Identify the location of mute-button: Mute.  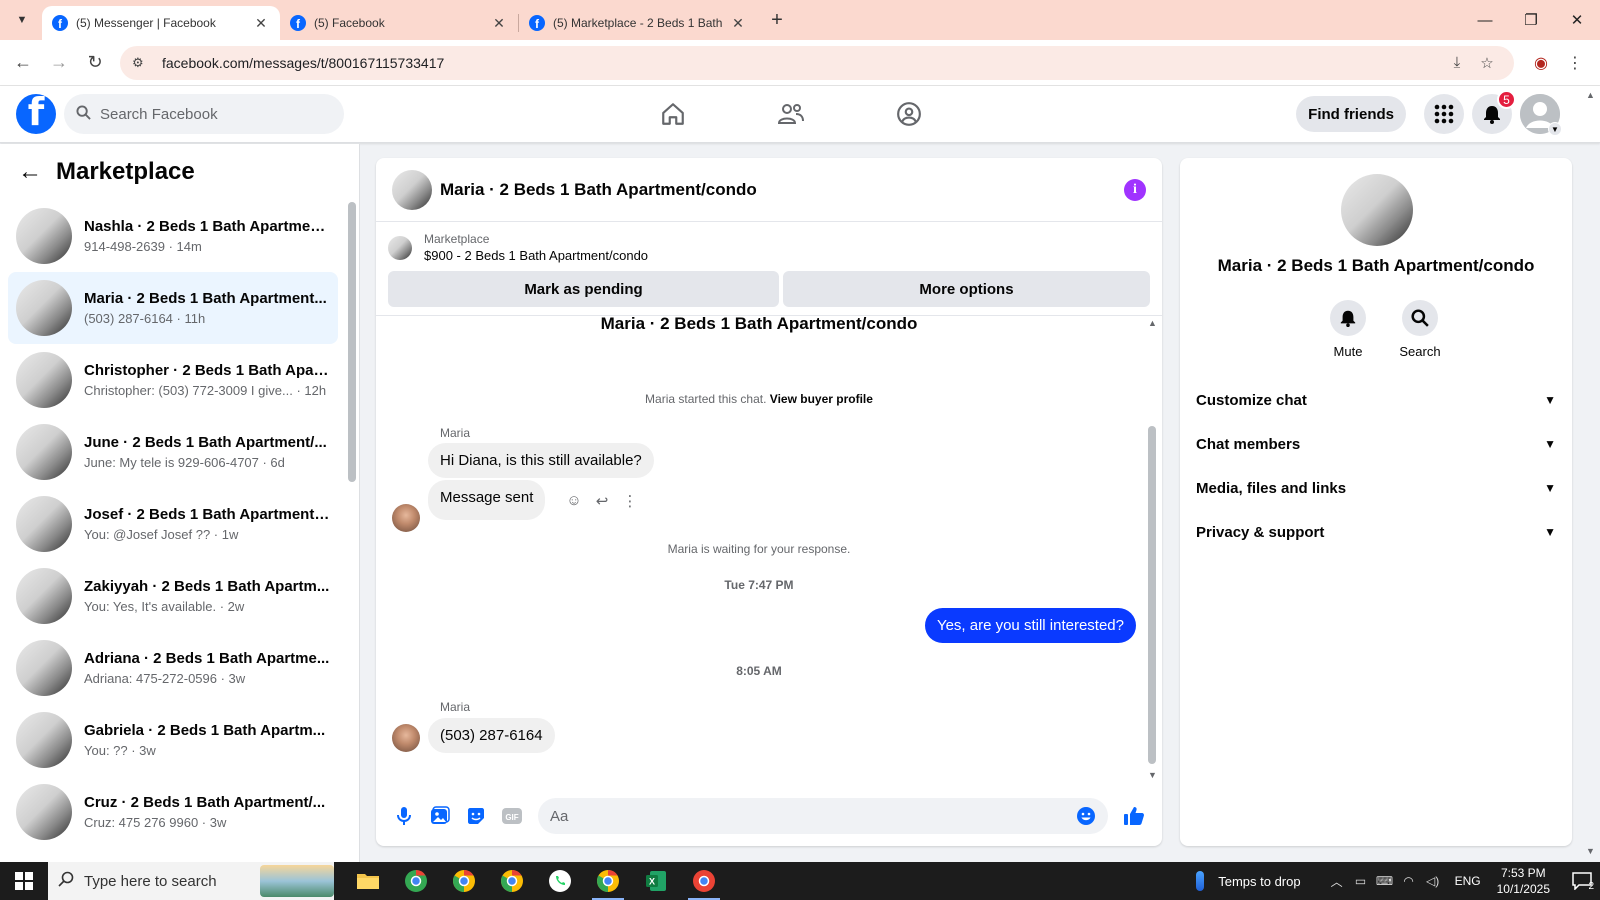
(1348, 329).